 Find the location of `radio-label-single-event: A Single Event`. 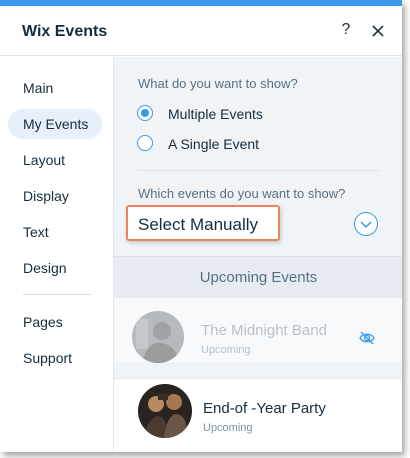

radio-label-single-event: A Single Event is located at coordinates (214, 144).